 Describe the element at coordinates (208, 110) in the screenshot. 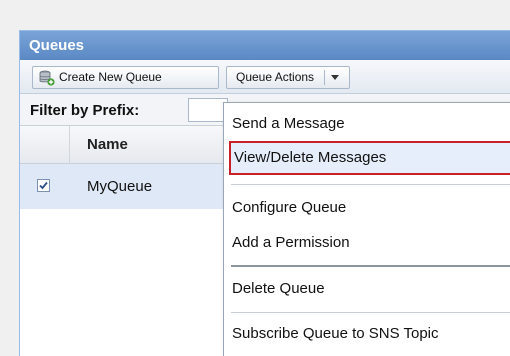

I see `filter-prefix-input` at that location.